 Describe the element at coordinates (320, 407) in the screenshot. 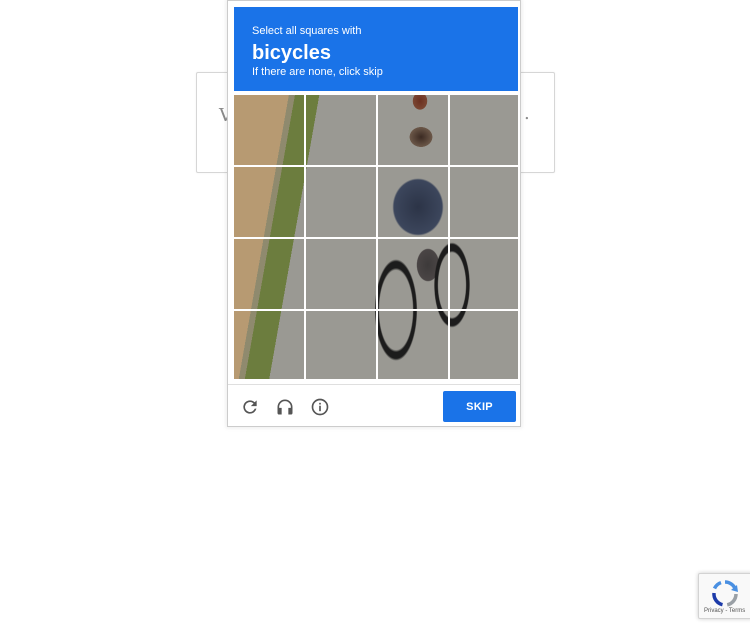

I see `info-icon` at that location.